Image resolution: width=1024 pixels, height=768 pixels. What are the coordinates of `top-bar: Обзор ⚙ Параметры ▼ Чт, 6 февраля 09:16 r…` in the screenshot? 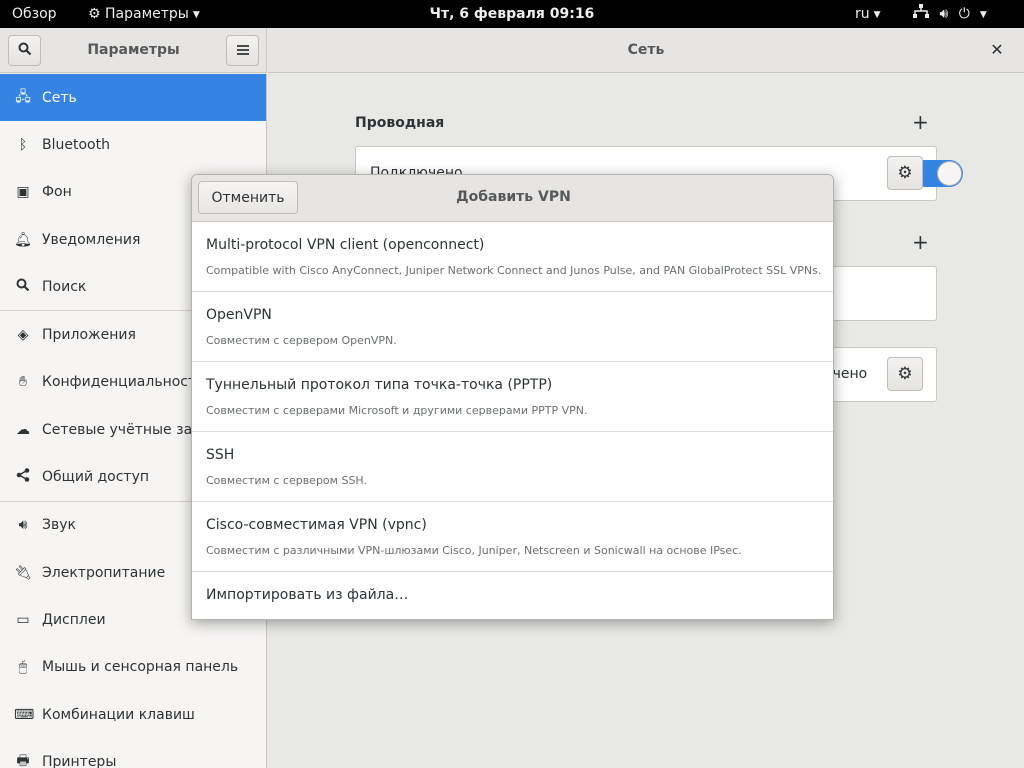 It's located at (512, 14).